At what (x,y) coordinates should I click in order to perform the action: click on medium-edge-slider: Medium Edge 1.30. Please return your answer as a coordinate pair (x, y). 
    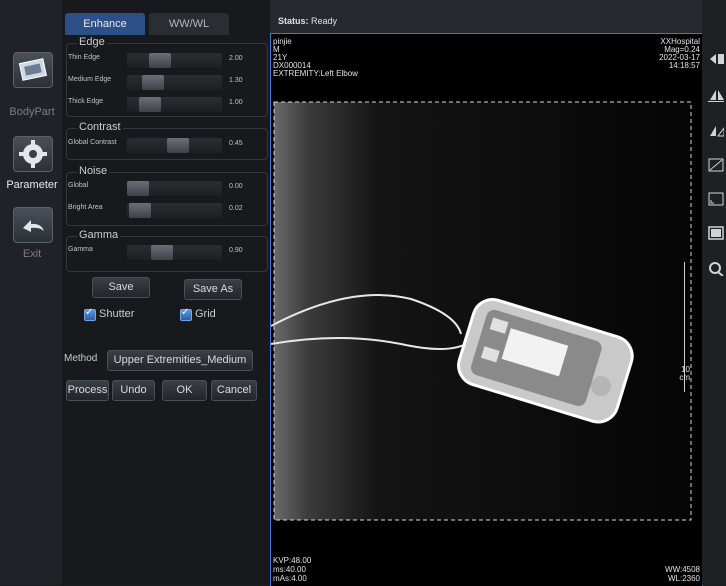
    Looking at the image, I should click on (167, 82).